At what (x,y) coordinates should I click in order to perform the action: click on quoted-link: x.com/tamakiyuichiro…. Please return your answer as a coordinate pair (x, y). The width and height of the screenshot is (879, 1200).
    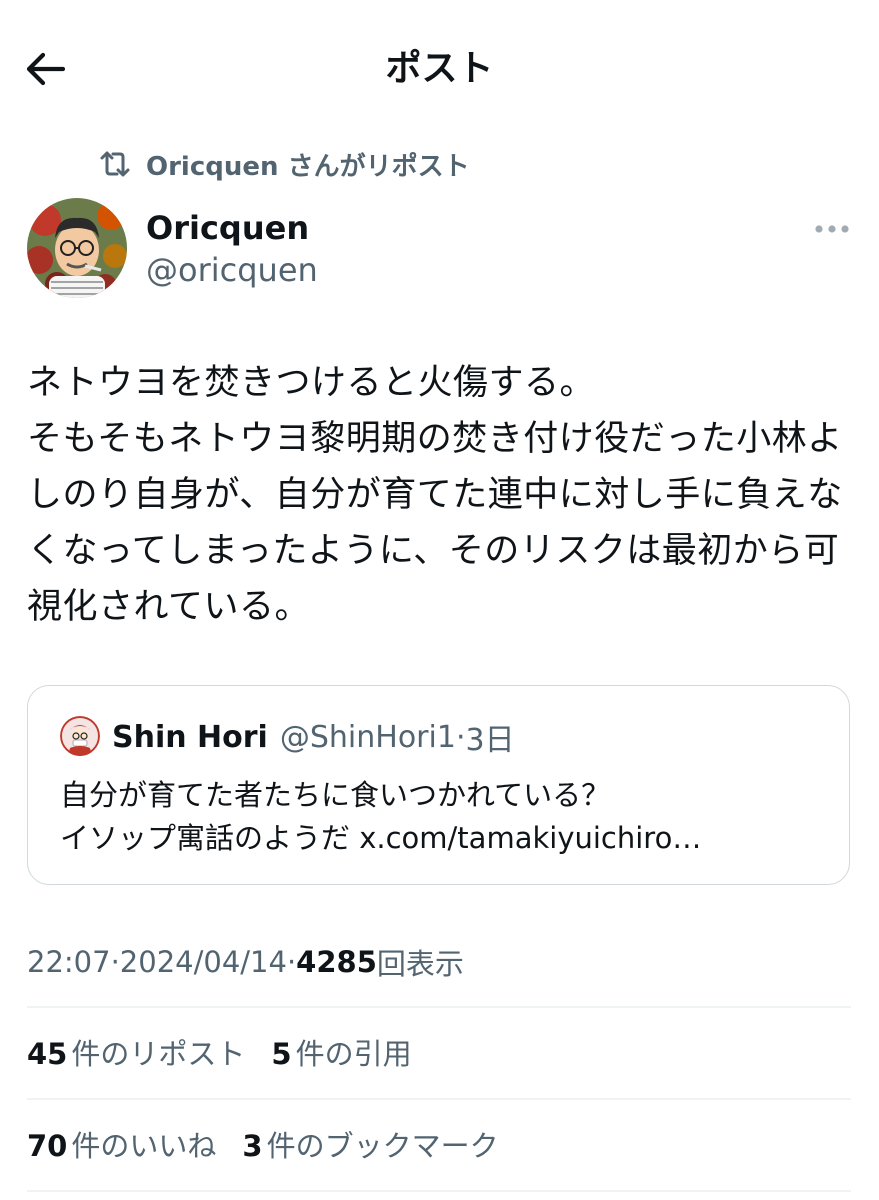
    Looking at the image, I should click on (530, 838).